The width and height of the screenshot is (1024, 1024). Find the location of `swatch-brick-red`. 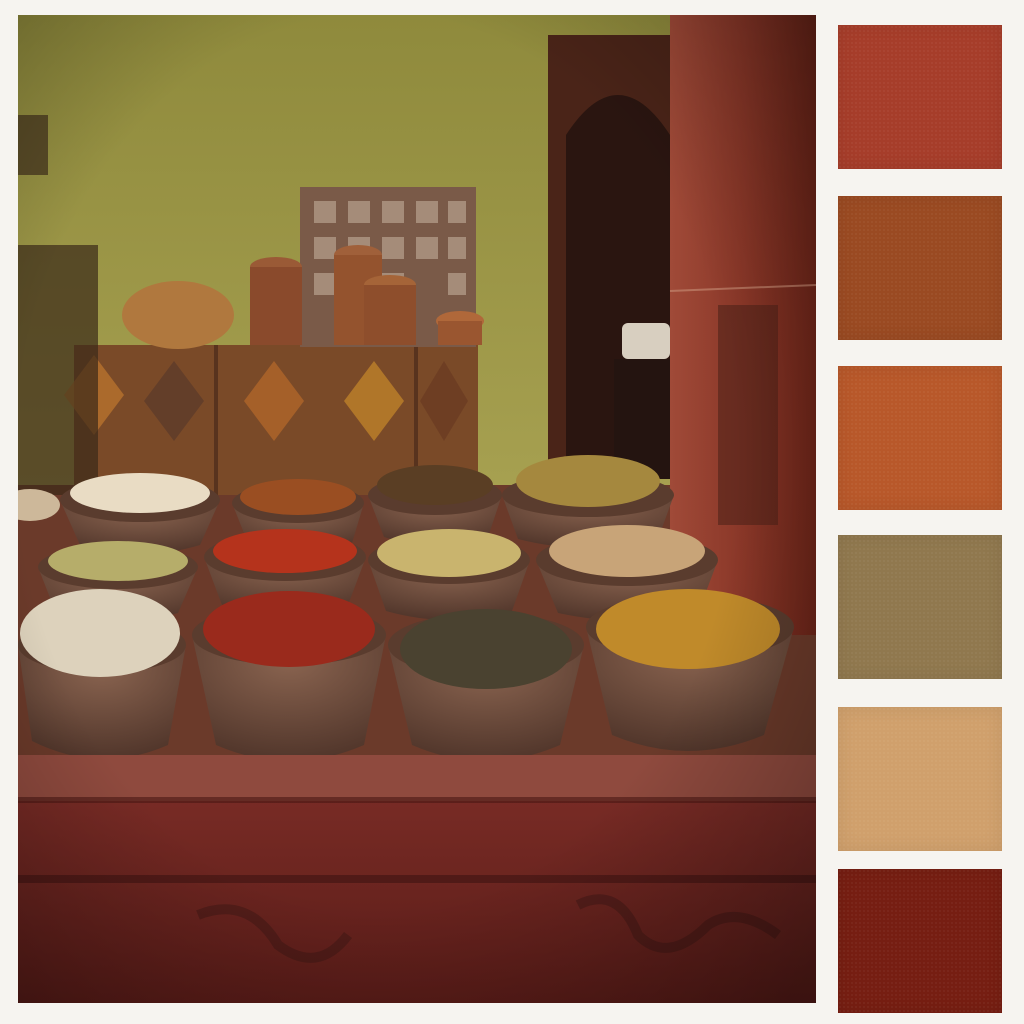

swatch-brick-red is located at coordinates (920, 97).